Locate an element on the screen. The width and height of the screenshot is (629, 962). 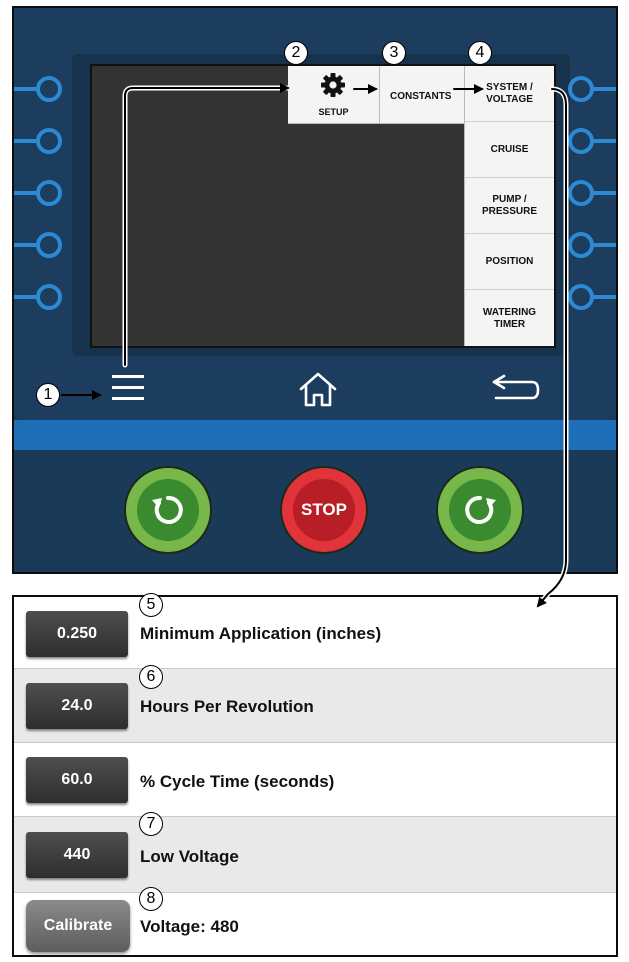
stop-label: STOP is located at coordinates (324, 510).